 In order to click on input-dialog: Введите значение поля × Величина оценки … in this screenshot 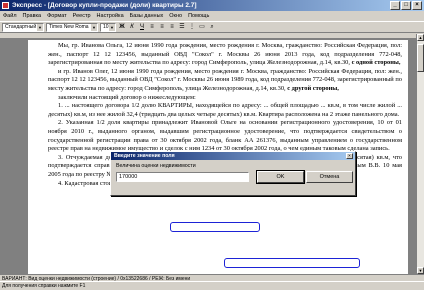, I will do `click(233, 173)`.